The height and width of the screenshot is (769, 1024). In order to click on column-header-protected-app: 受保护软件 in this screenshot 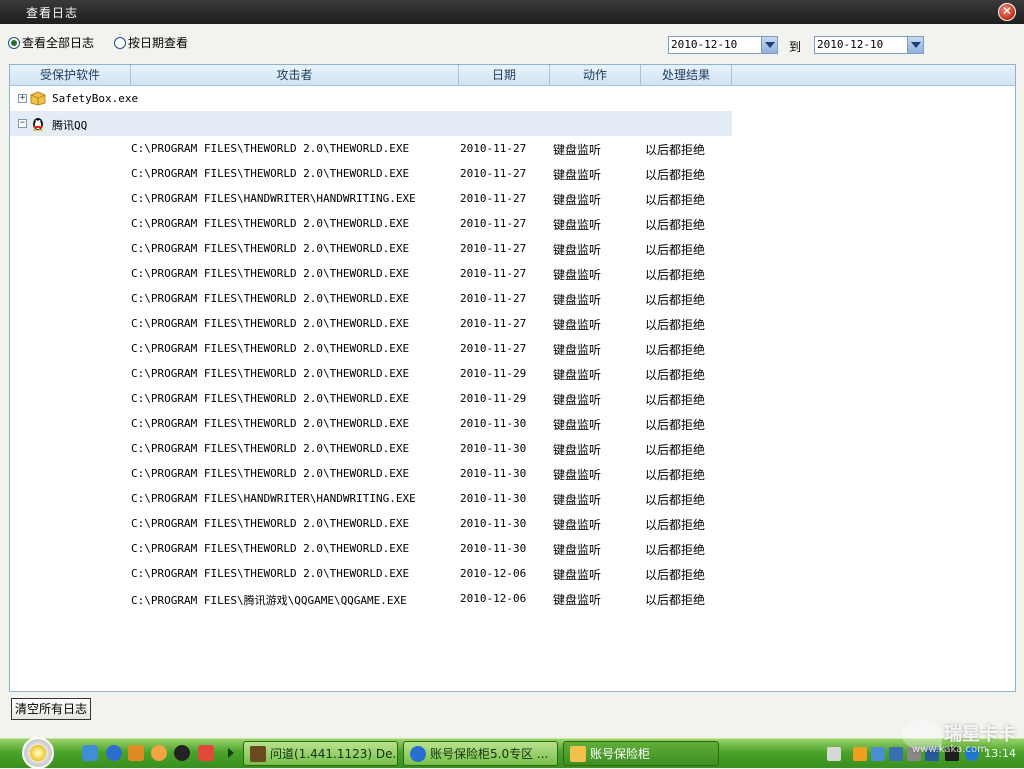, I will do `click(70, 75)`.